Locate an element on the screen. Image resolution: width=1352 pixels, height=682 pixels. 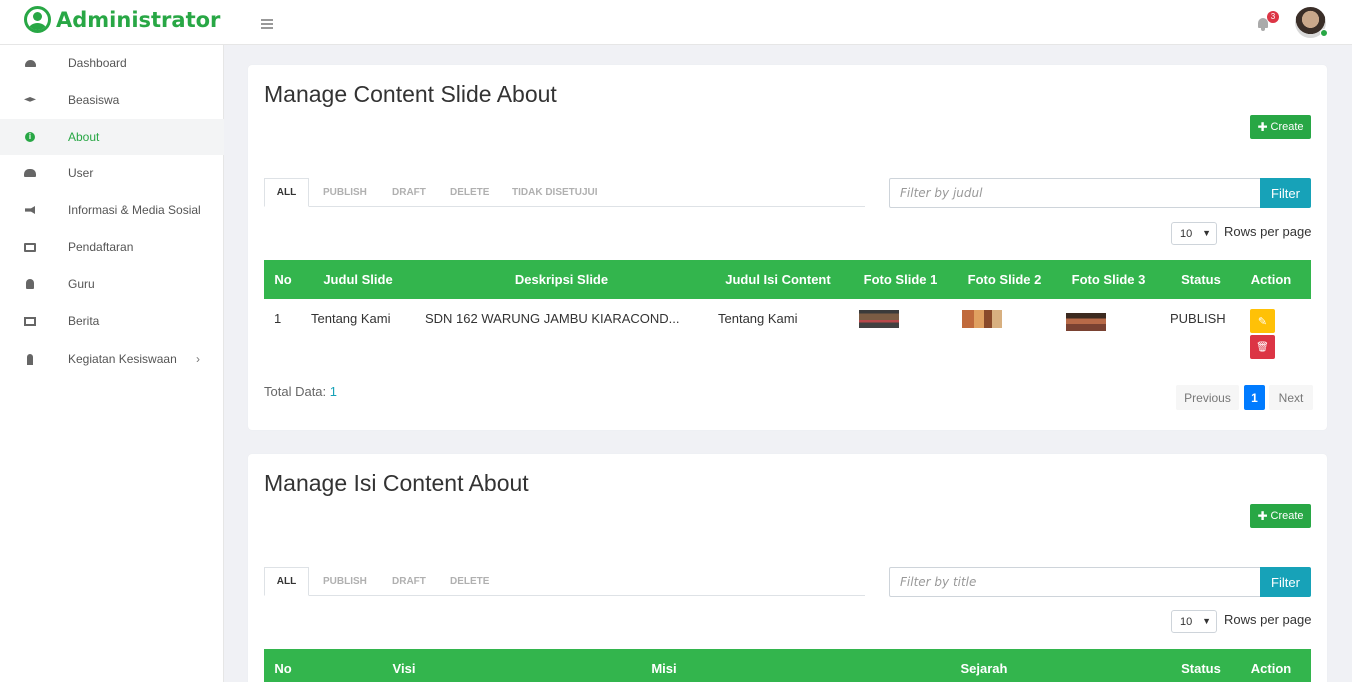
trash-icon: 🗑 is located at coordinates (1262, 347).